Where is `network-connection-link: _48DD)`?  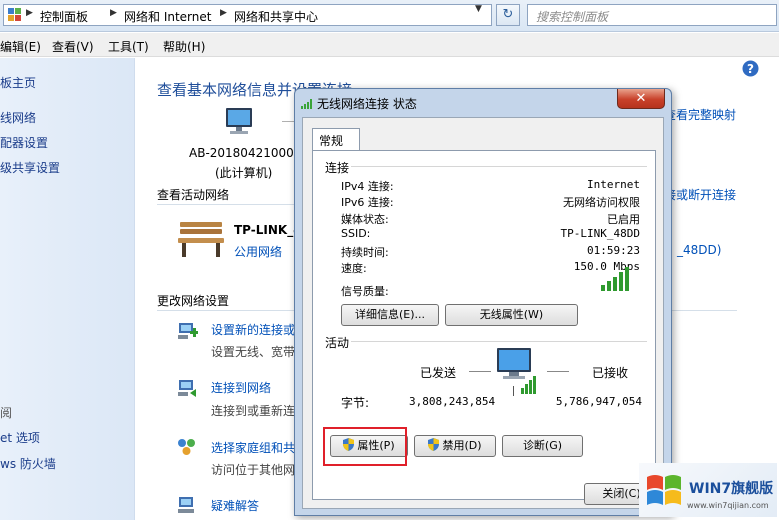
network-connection-link: _48DD) is located at coordinates (699, 250).